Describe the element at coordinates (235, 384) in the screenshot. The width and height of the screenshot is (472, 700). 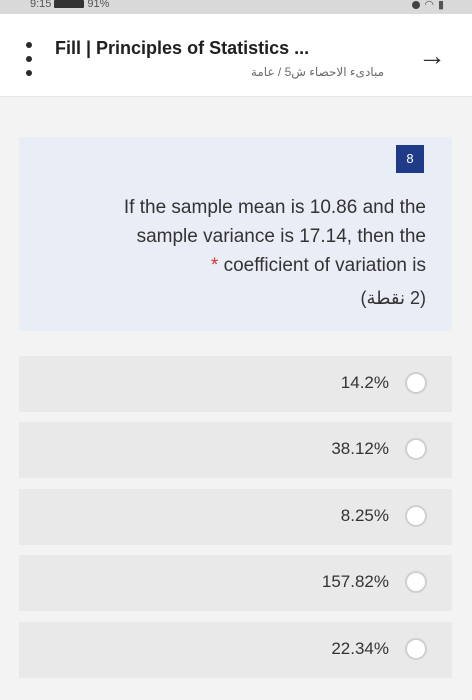
I see `option-1: 14.2%` at that location.